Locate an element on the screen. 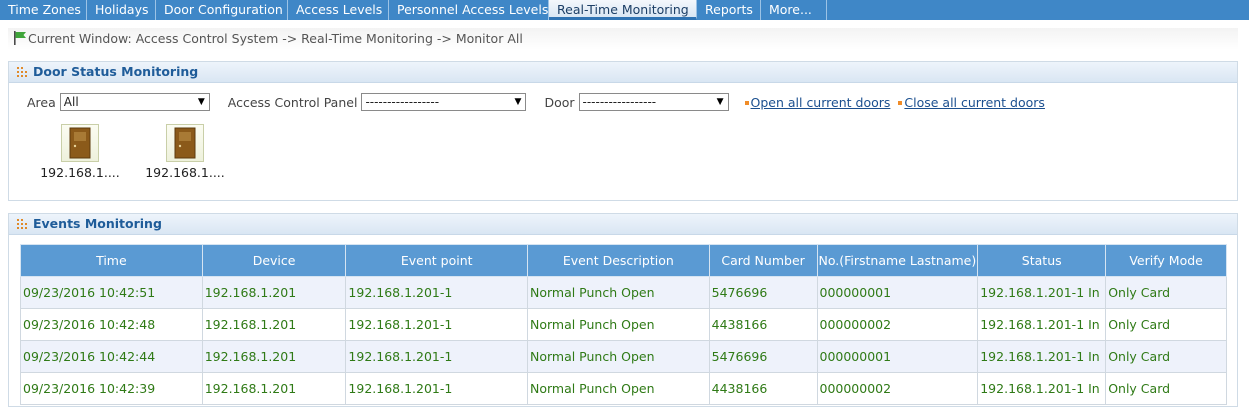 This screenshot has height=407, width=1249. door-select: ----------------- ▼ is located at coordinates (653, 102).